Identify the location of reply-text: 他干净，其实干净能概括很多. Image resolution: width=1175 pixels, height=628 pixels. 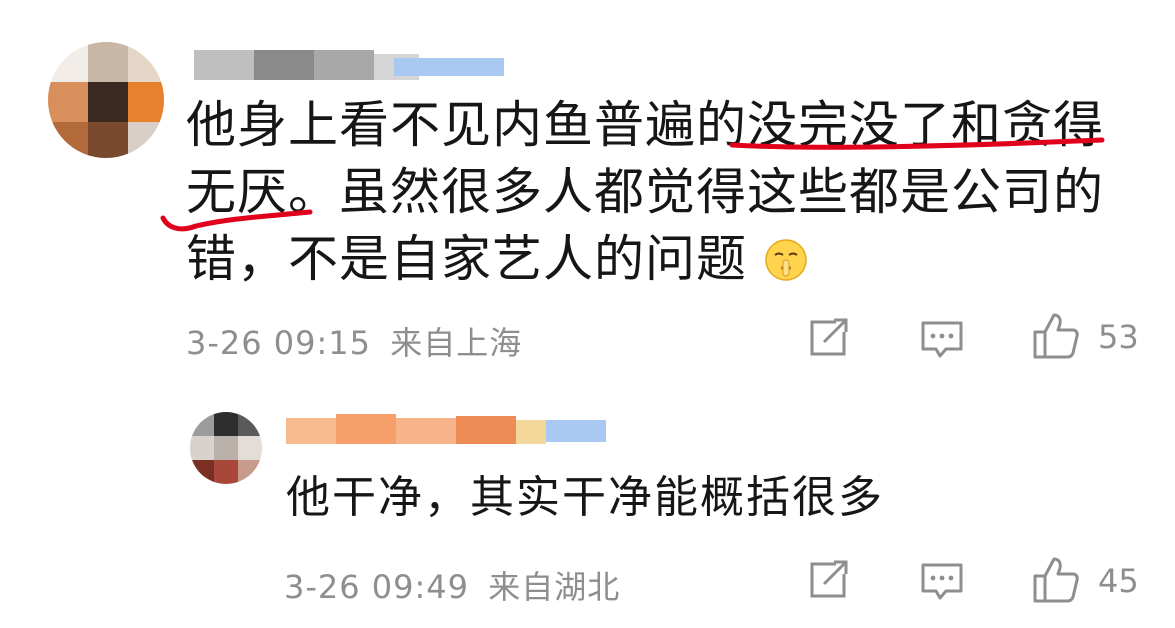
(585, 497).